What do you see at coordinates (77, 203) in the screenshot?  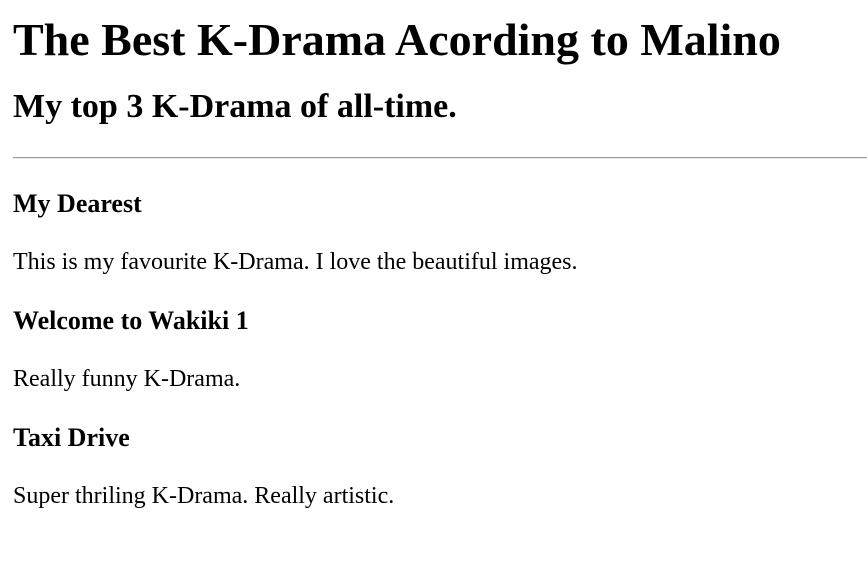 I see `drama-title: My Dearest` at bounding box center [77, 203].